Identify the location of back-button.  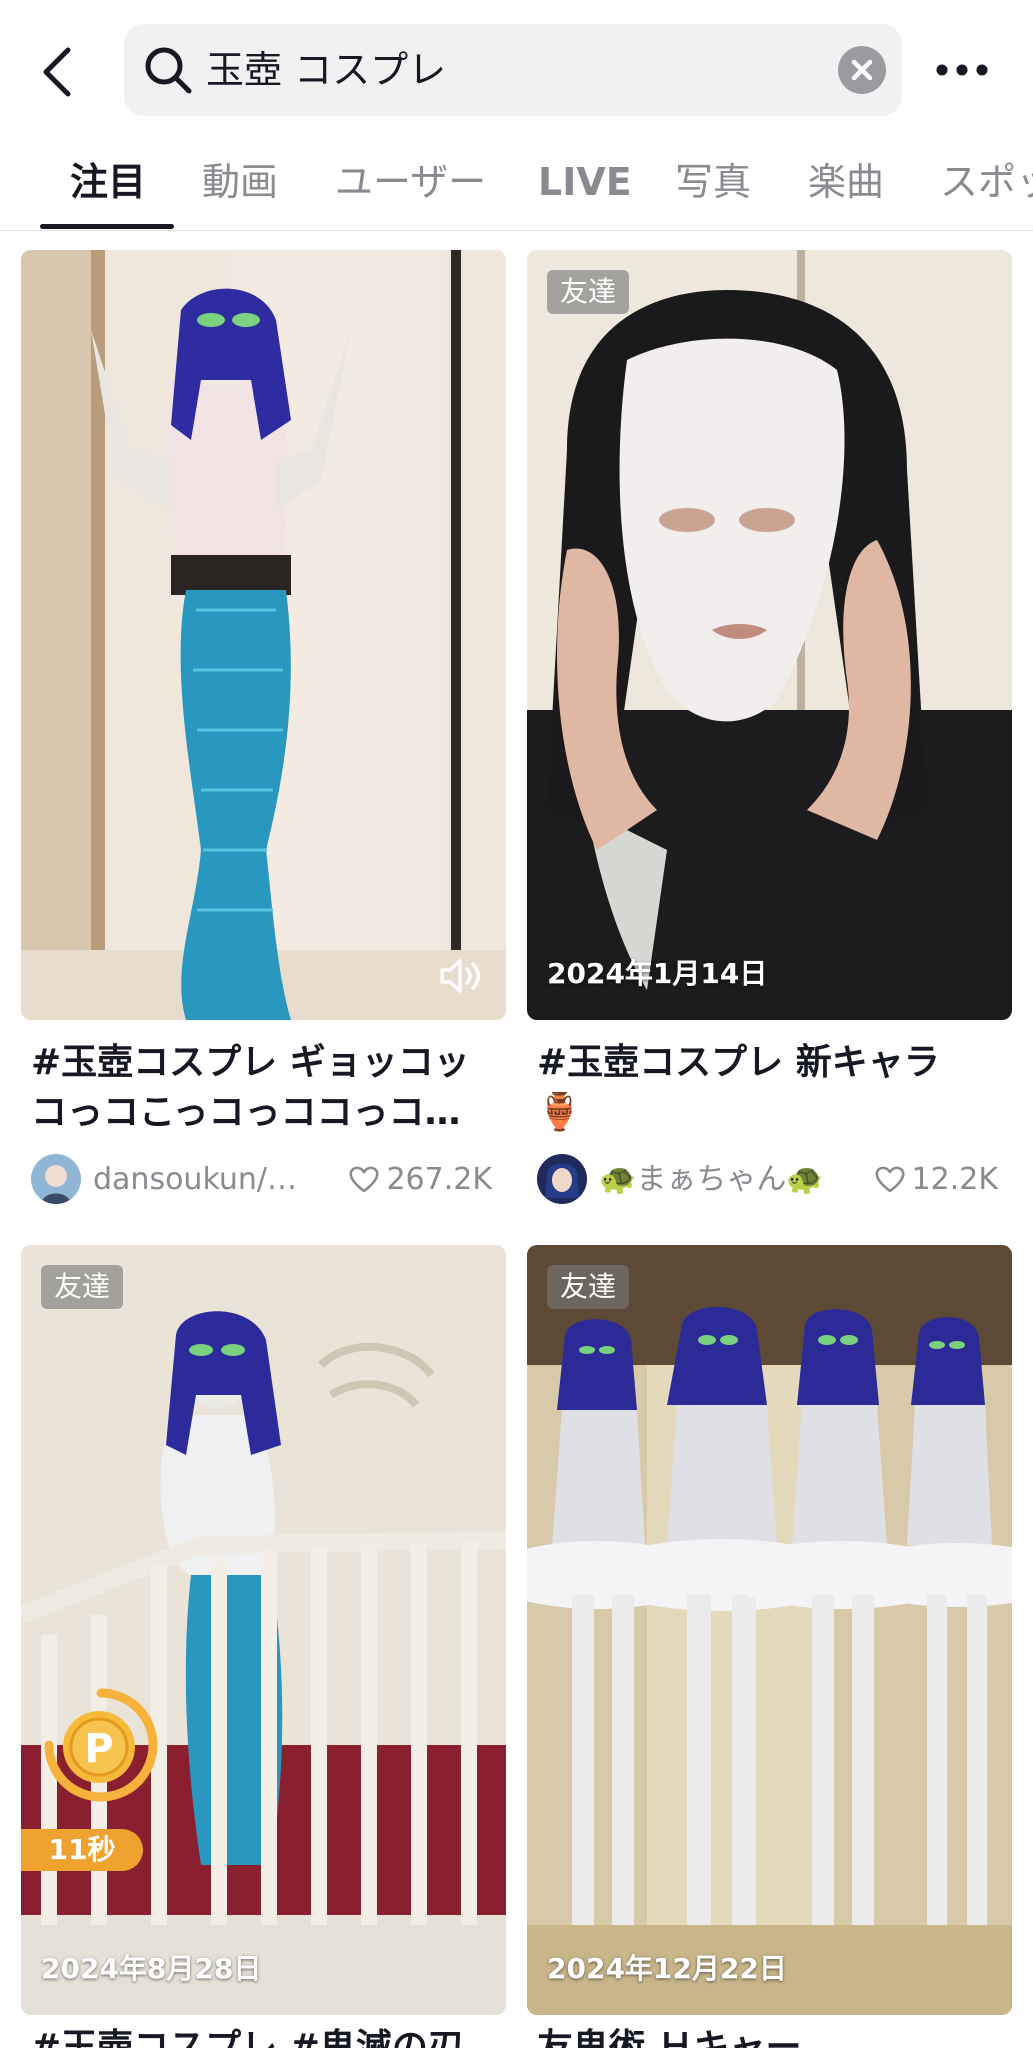
(58, 72).